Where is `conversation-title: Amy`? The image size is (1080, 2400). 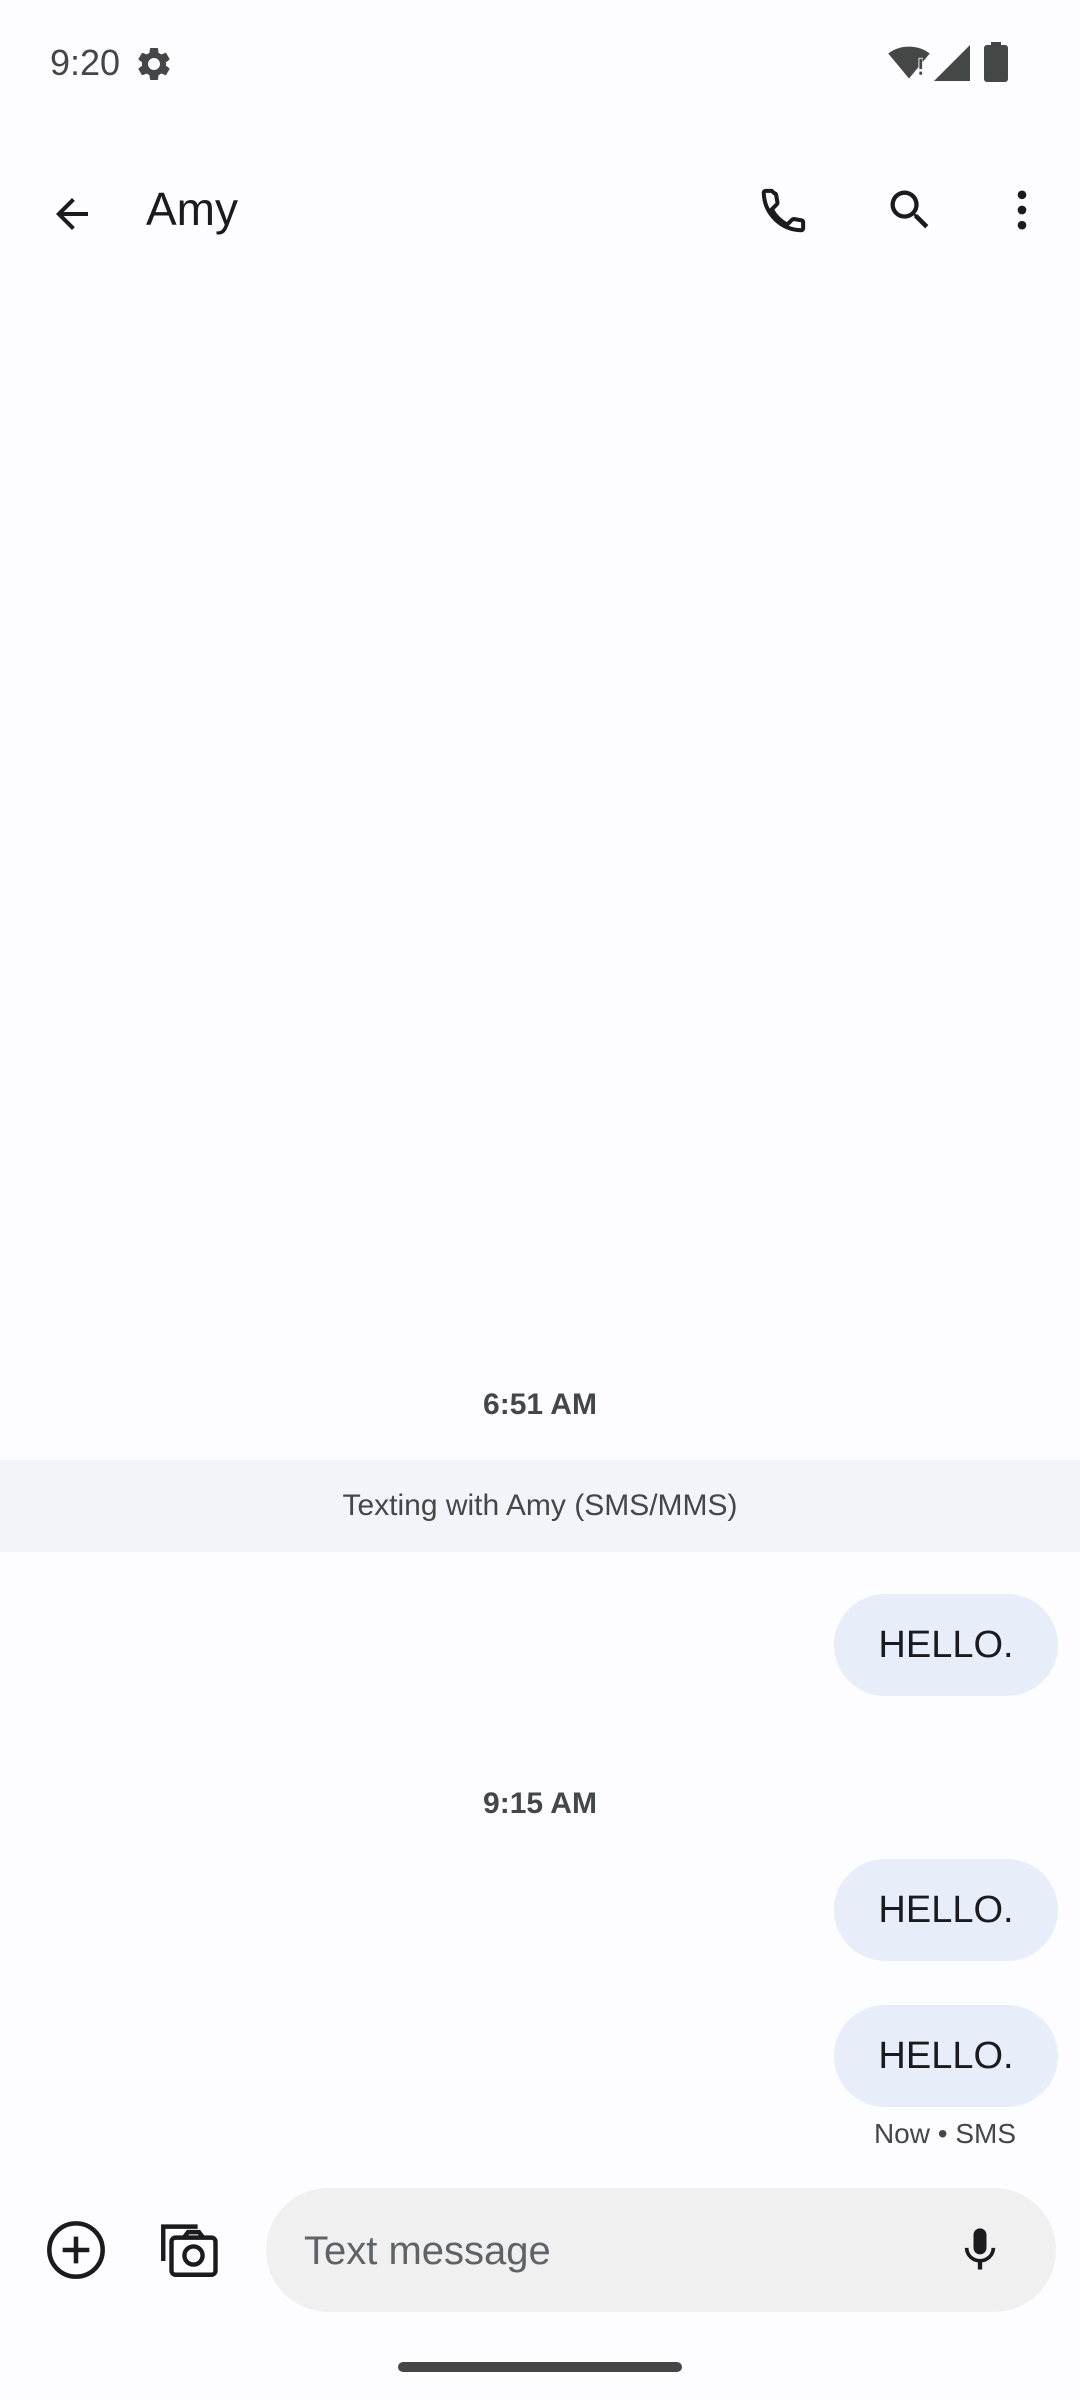 conversation-title: Amy is located at coordinates (192, 209).